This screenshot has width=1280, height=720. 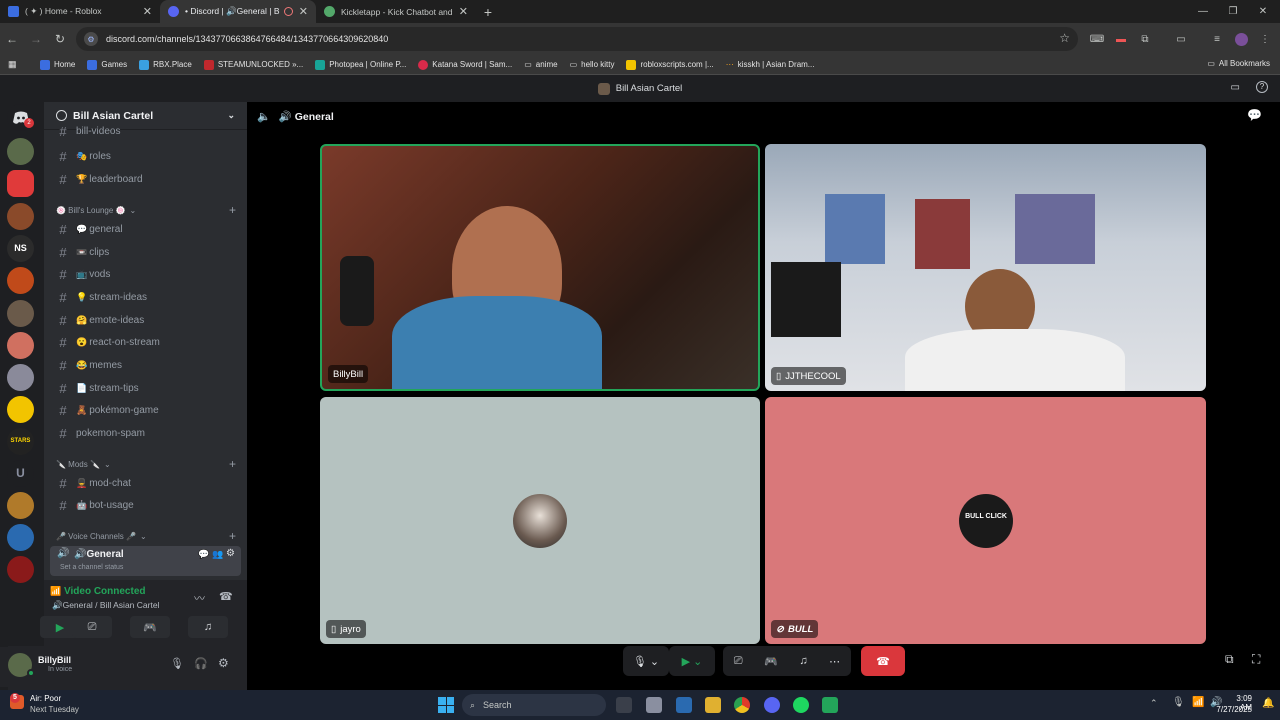 I want to click on restore-button: ❐, so click(x=1233, y=11).